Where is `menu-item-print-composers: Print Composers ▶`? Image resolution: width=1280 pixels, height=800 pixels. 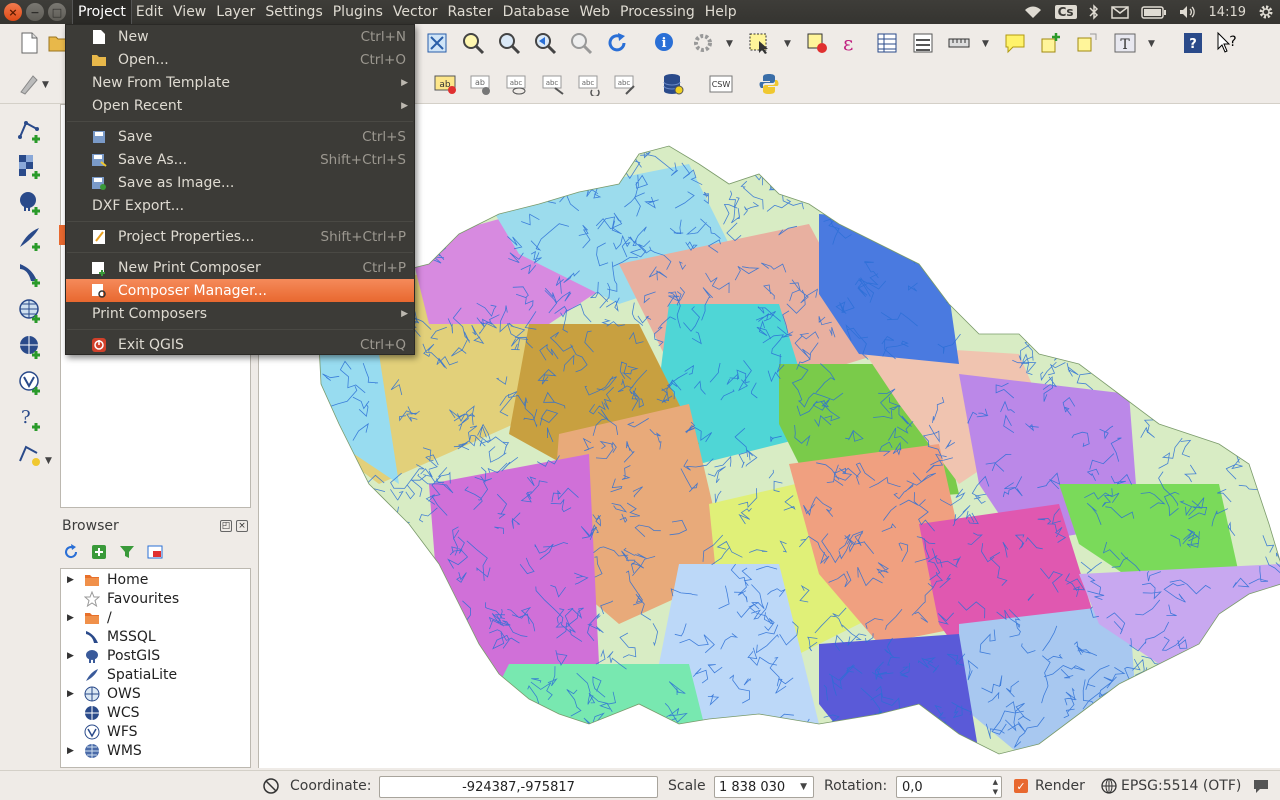 menu-item-print-composers: Print Composers ▶ is located at coordinates (240, 313).